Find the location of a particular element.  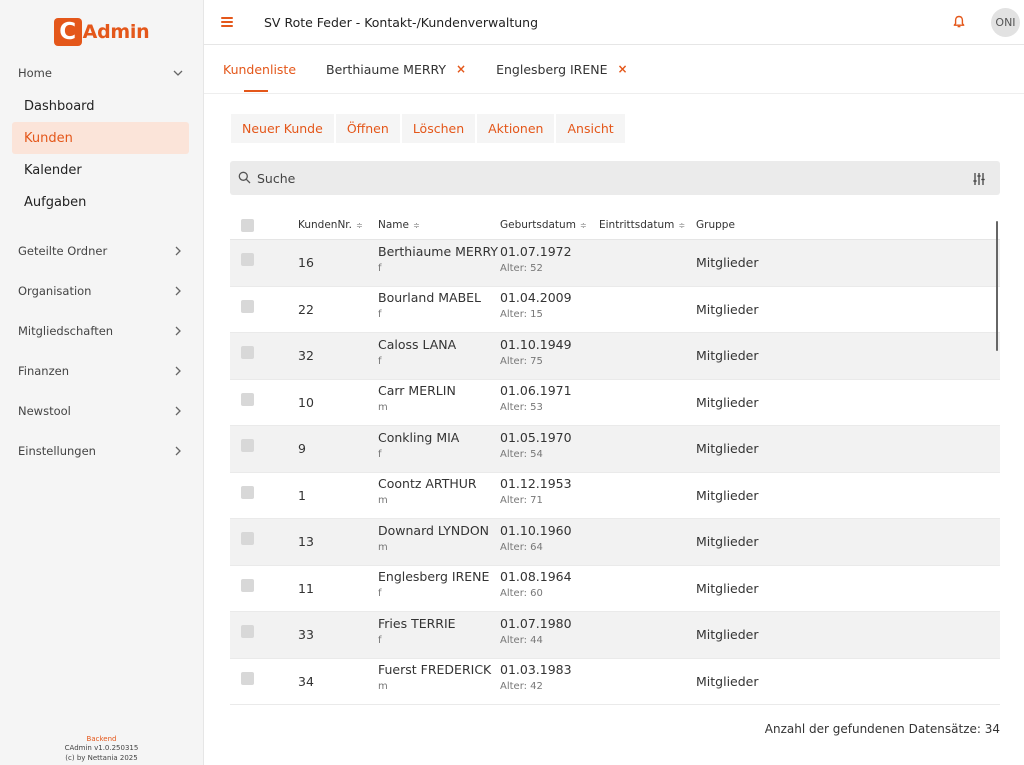

sidebar-item-dashboard: Dashboard is located at coordinates (100, 106).